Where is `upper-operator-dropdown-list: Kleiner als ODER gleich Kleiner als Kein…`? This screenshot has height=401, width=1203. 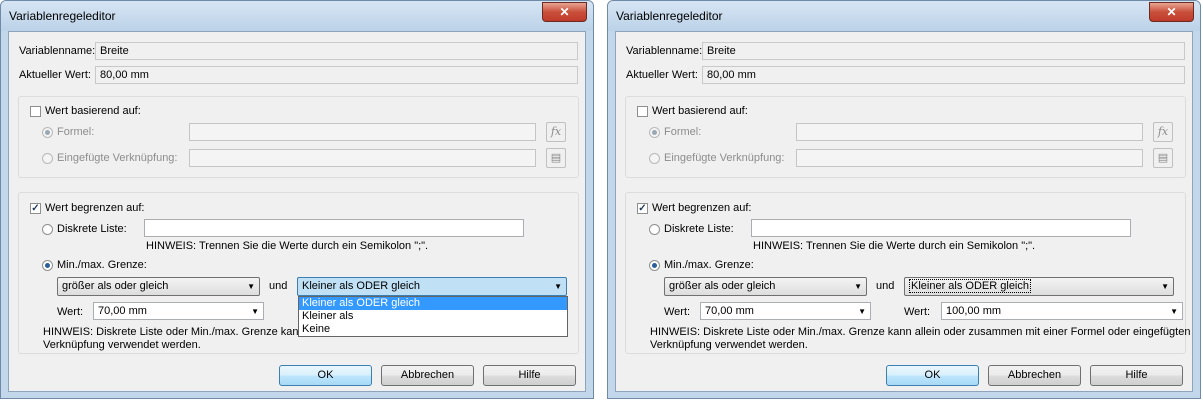
upper-operator-dropdown-list: Kleiner als ODER gleich Kleiner als Kein… is located at coordinates (433, 316).